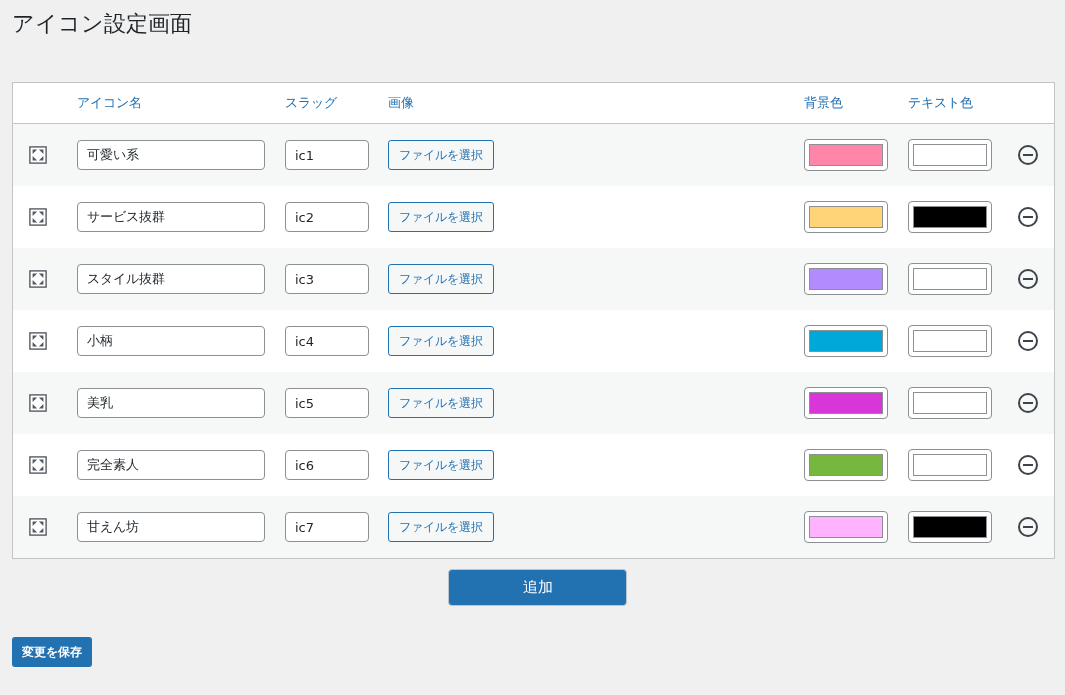  What do you see at coordinates (171, 527) in the screenshot?
I see `icon-name-field: 甘えん坊` at bounding box center [171, 527].